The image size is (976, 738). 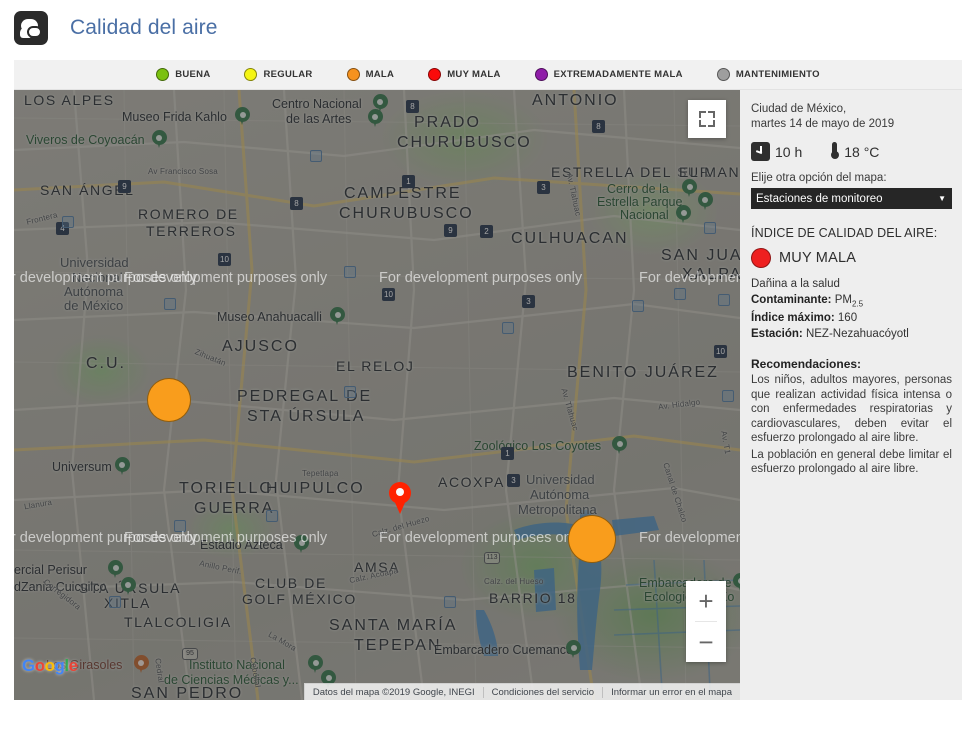 What do you see at coordinates (608, 600) in the screenshot?
I see `map-water` at bounding box center [608, 600].